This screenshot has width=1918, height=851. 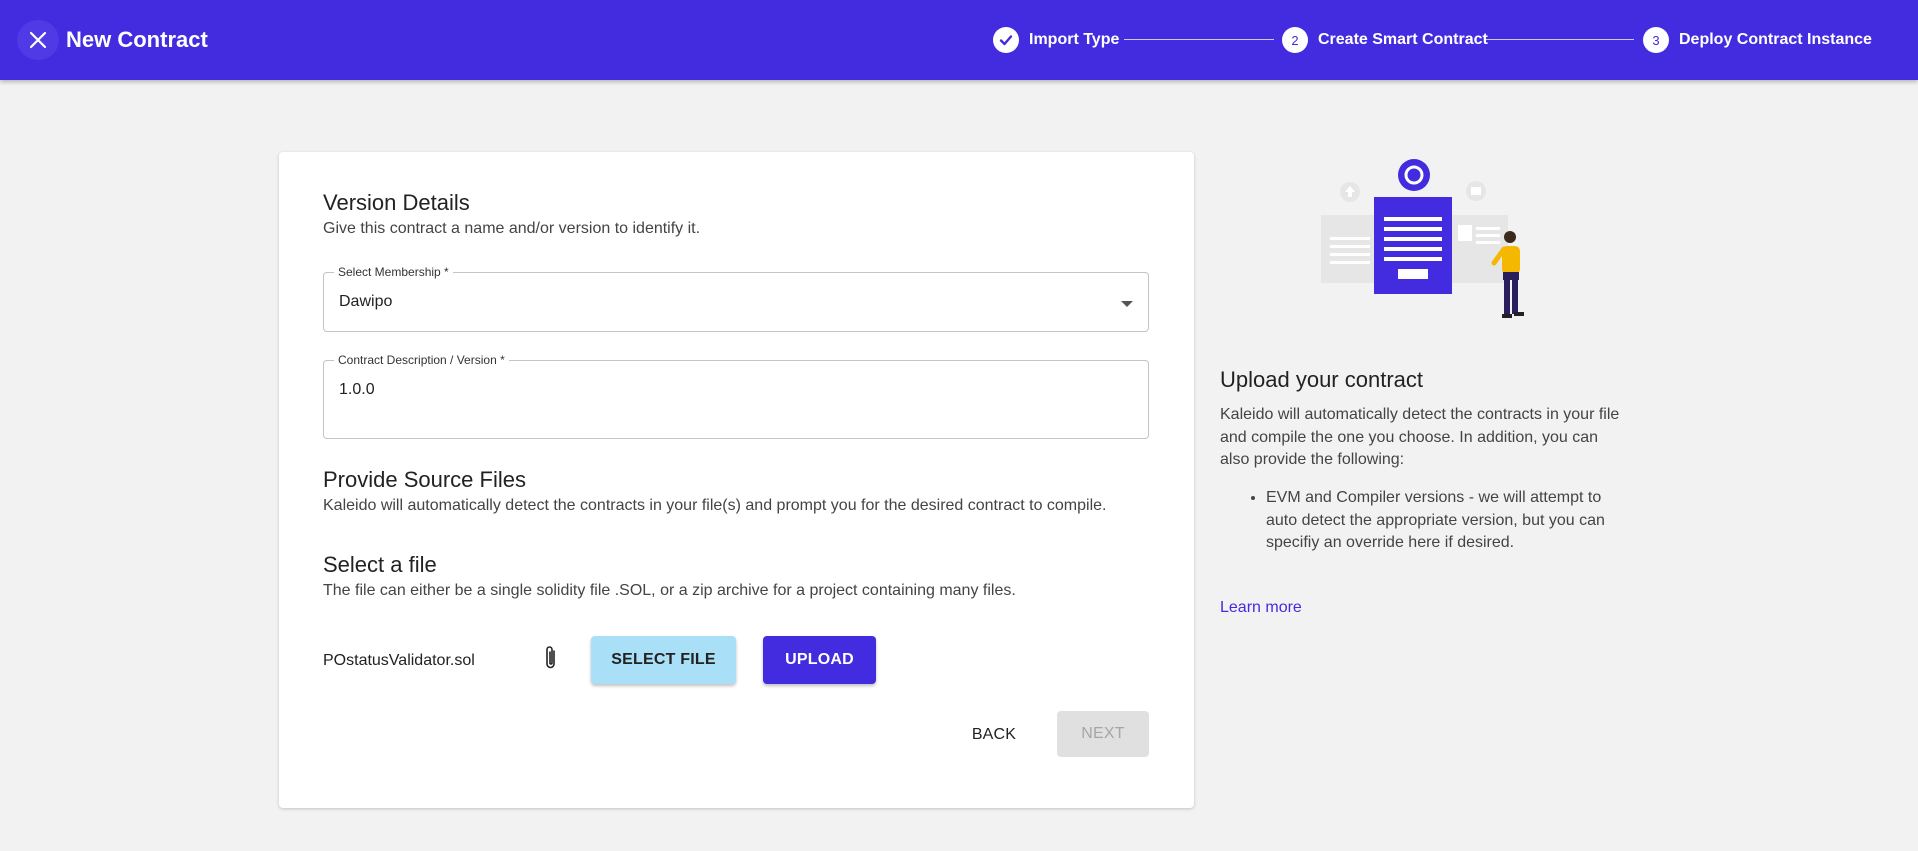 What do you see at coordinates (399, 660) in the screenshot?
I see `selected-file-name: POstatusValidator.sol` at bounding box center [399, 660].